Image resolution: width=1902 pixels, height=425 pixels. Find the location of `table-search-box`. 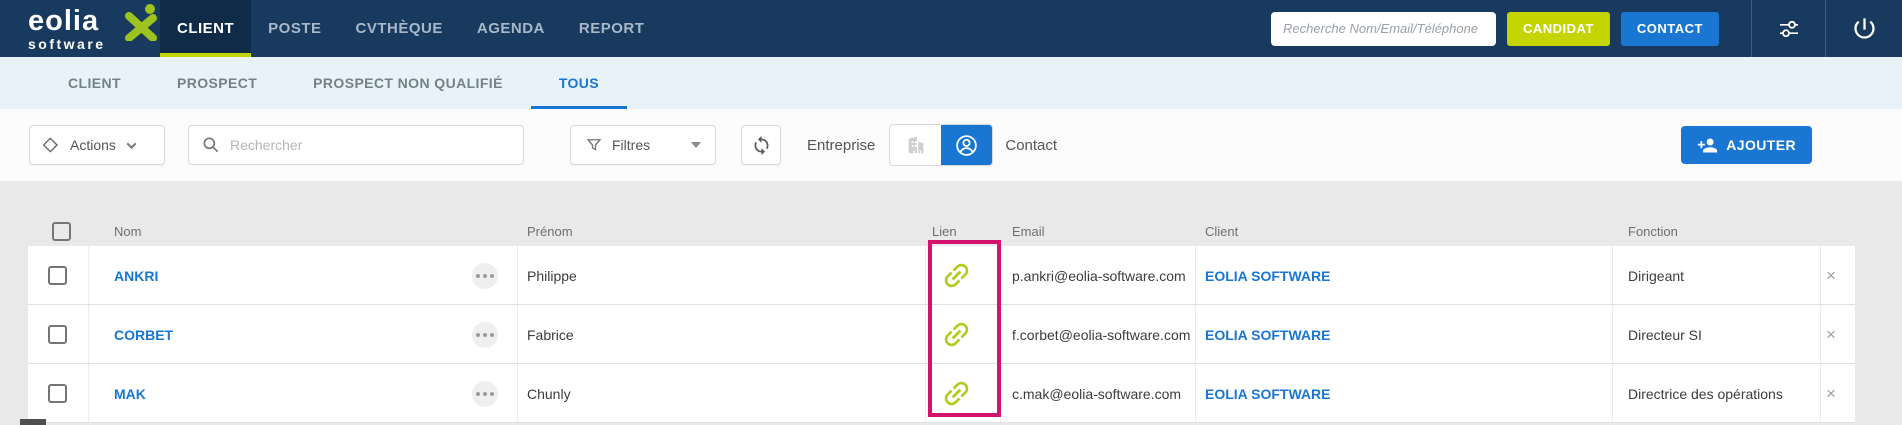

table-search-box is located at coordinates (356, 145).